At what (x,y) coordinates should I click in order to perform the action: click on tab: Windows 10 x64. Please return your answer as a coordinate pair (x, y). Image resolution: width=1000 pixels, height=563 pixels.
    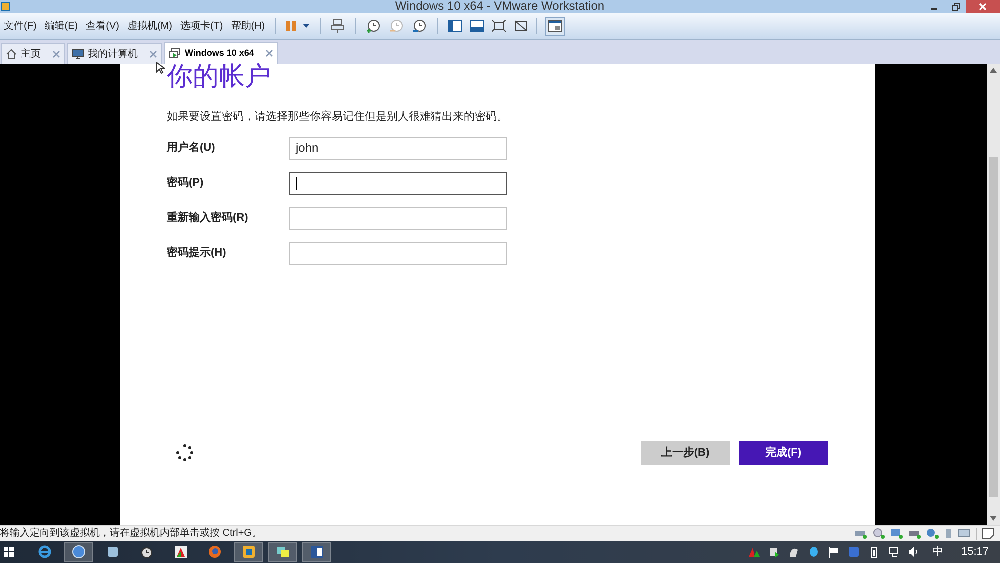
    Looking at the image, I should click on (221, 53).